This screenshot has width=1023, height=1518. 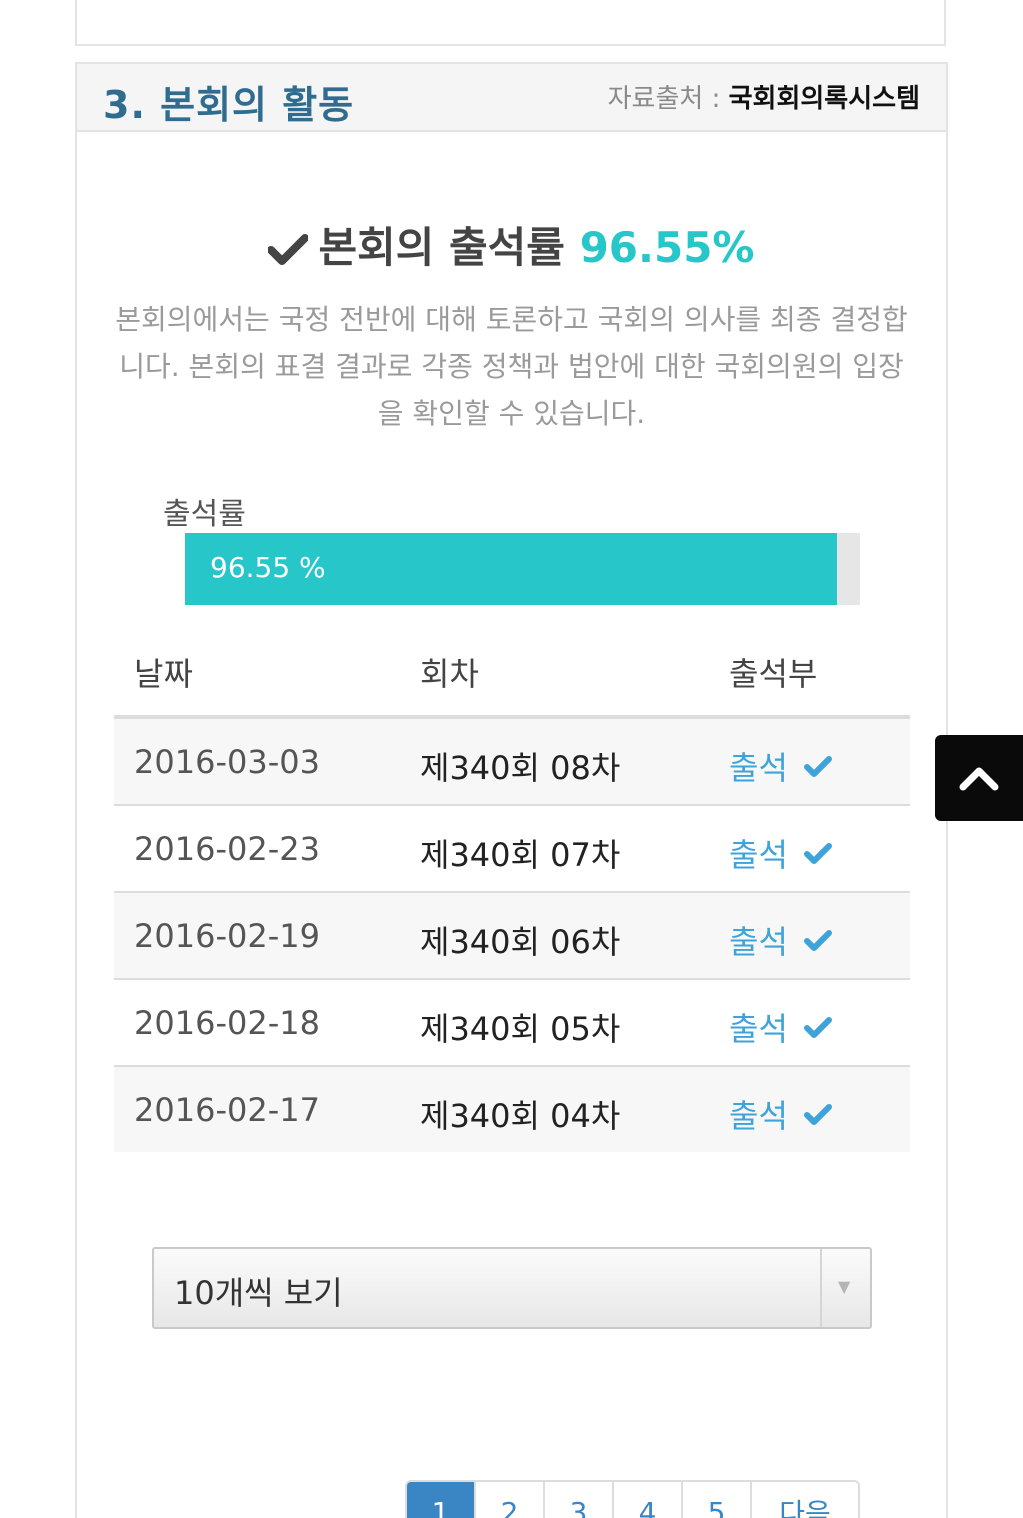 What do you see at coordinates (512, 1288) in the screenshot?
I see `page-size-select: 10개씩 보기 ▼` at bounding box center [512, 1288].